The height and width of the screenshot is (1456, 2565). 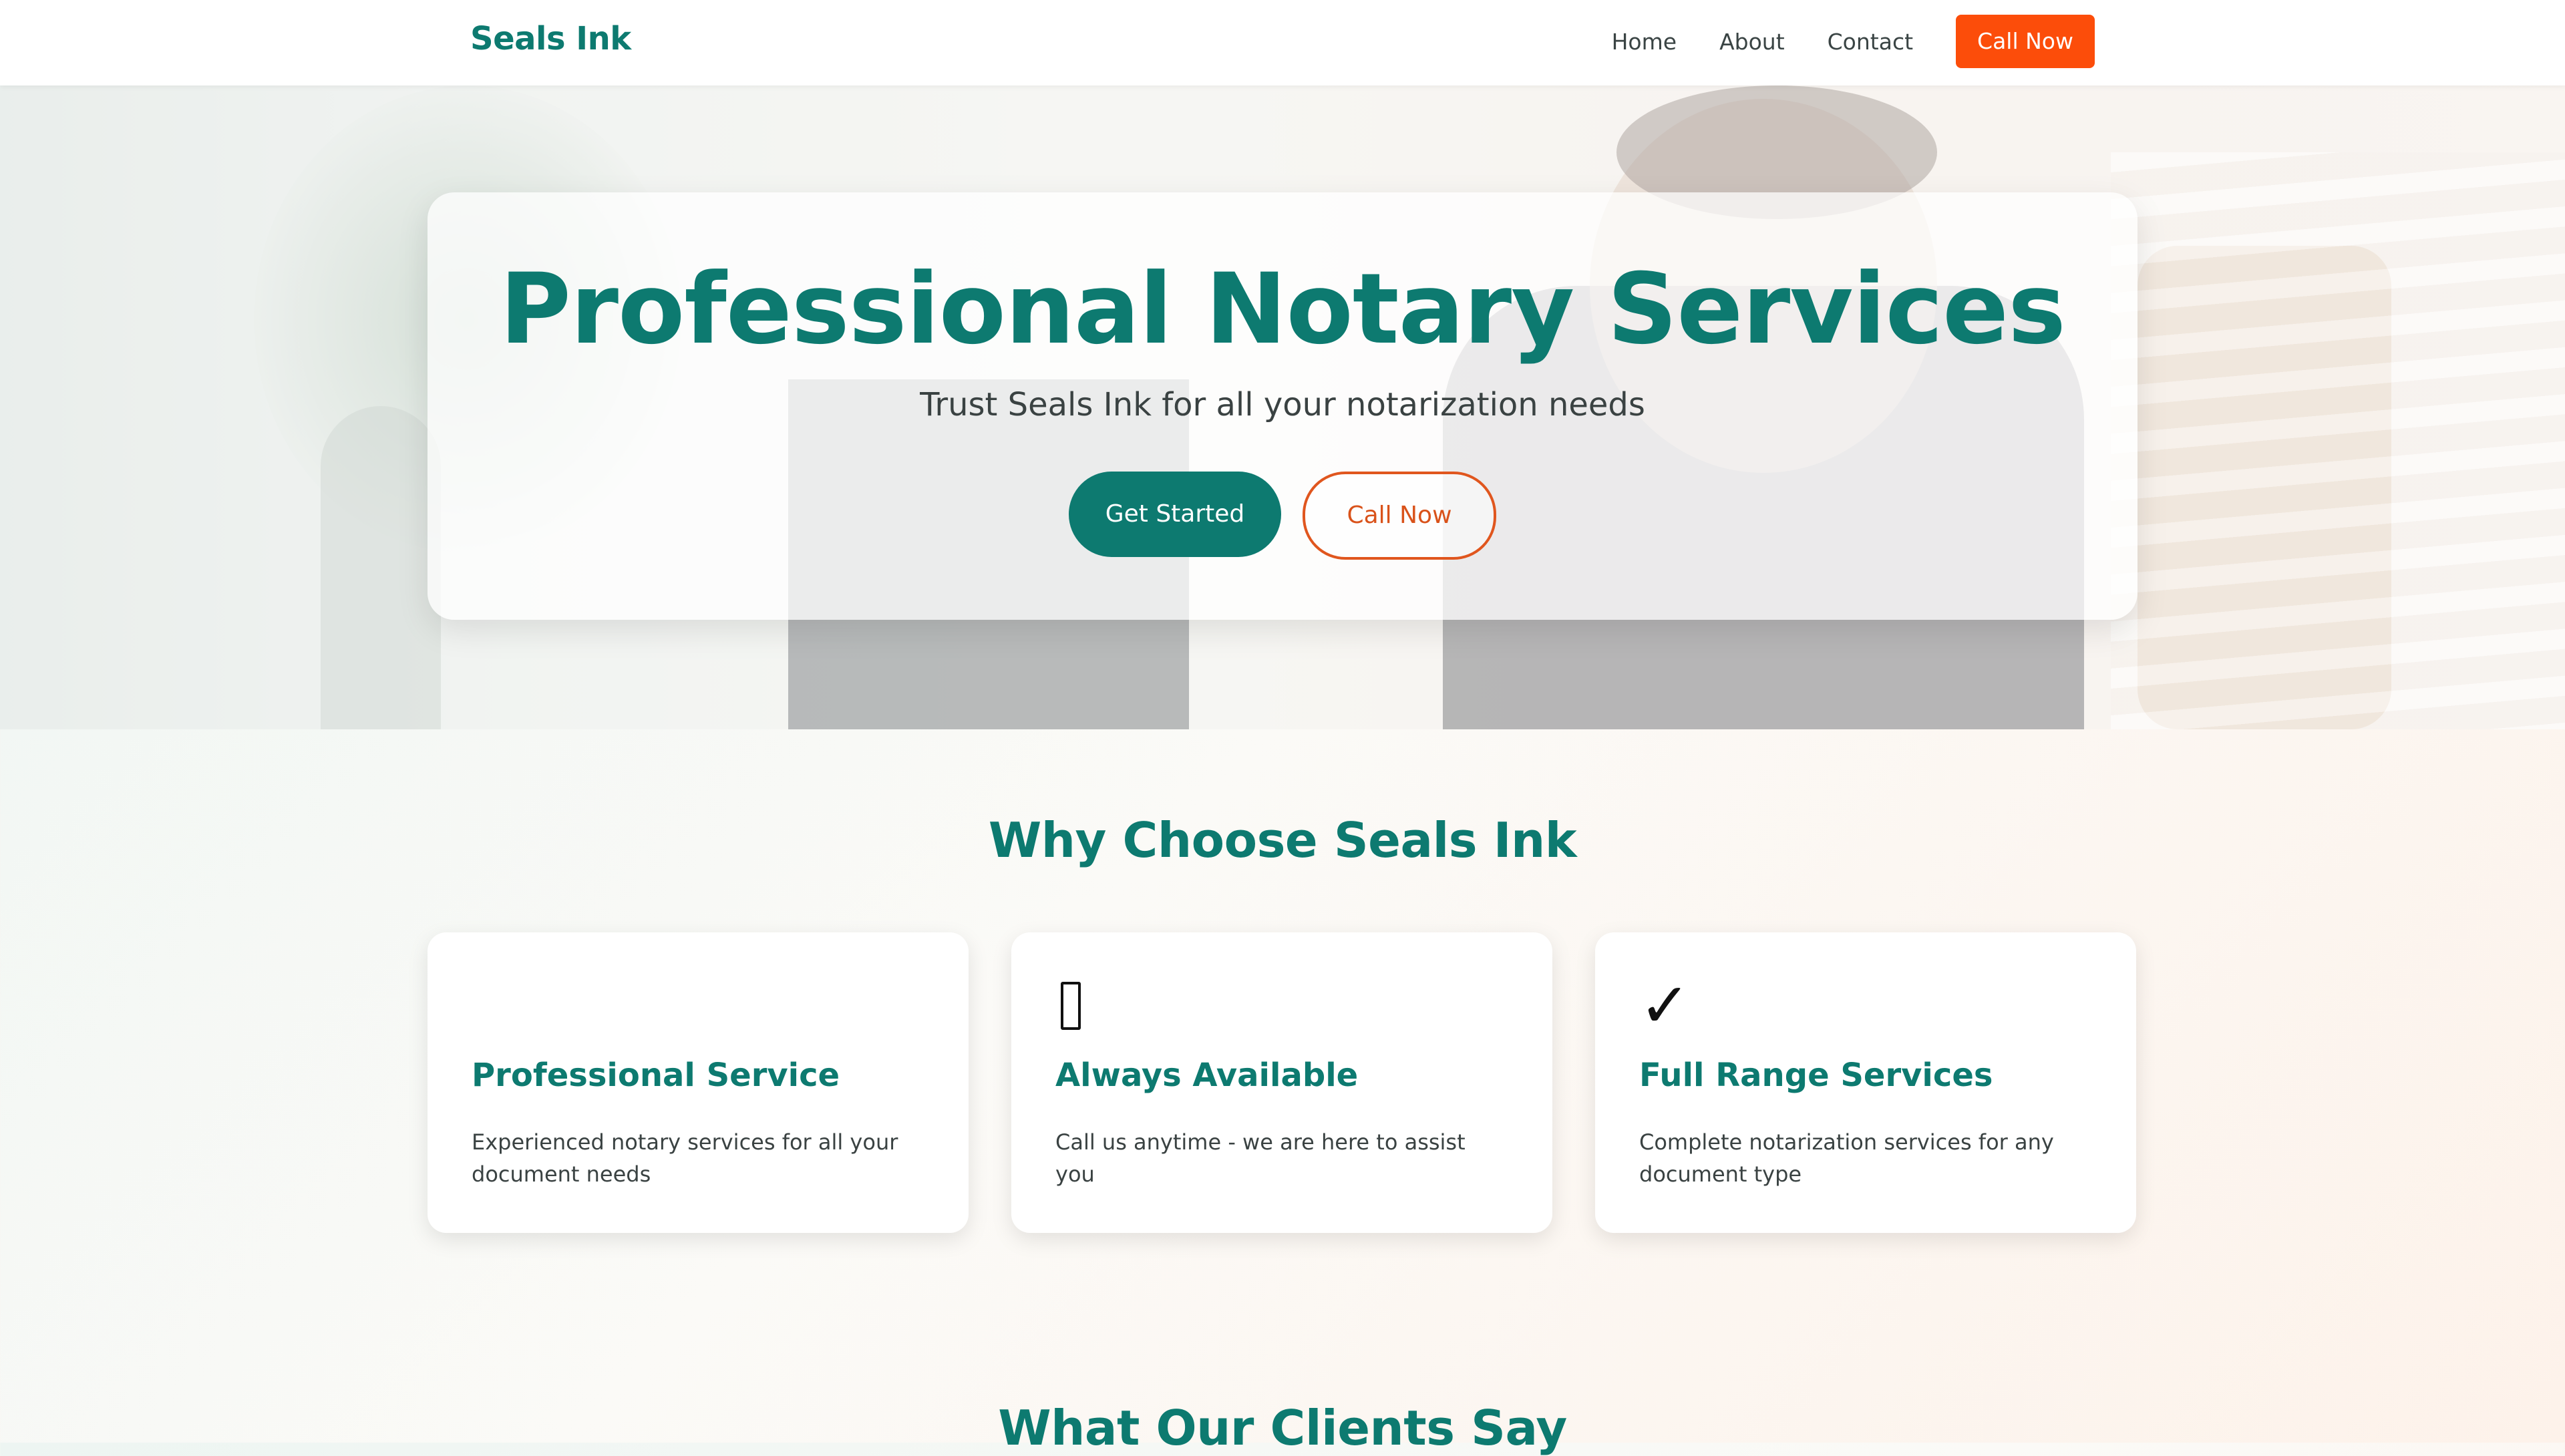 I want to click on hero-title: Professional Notary Services, so click(x=1282, y=309).